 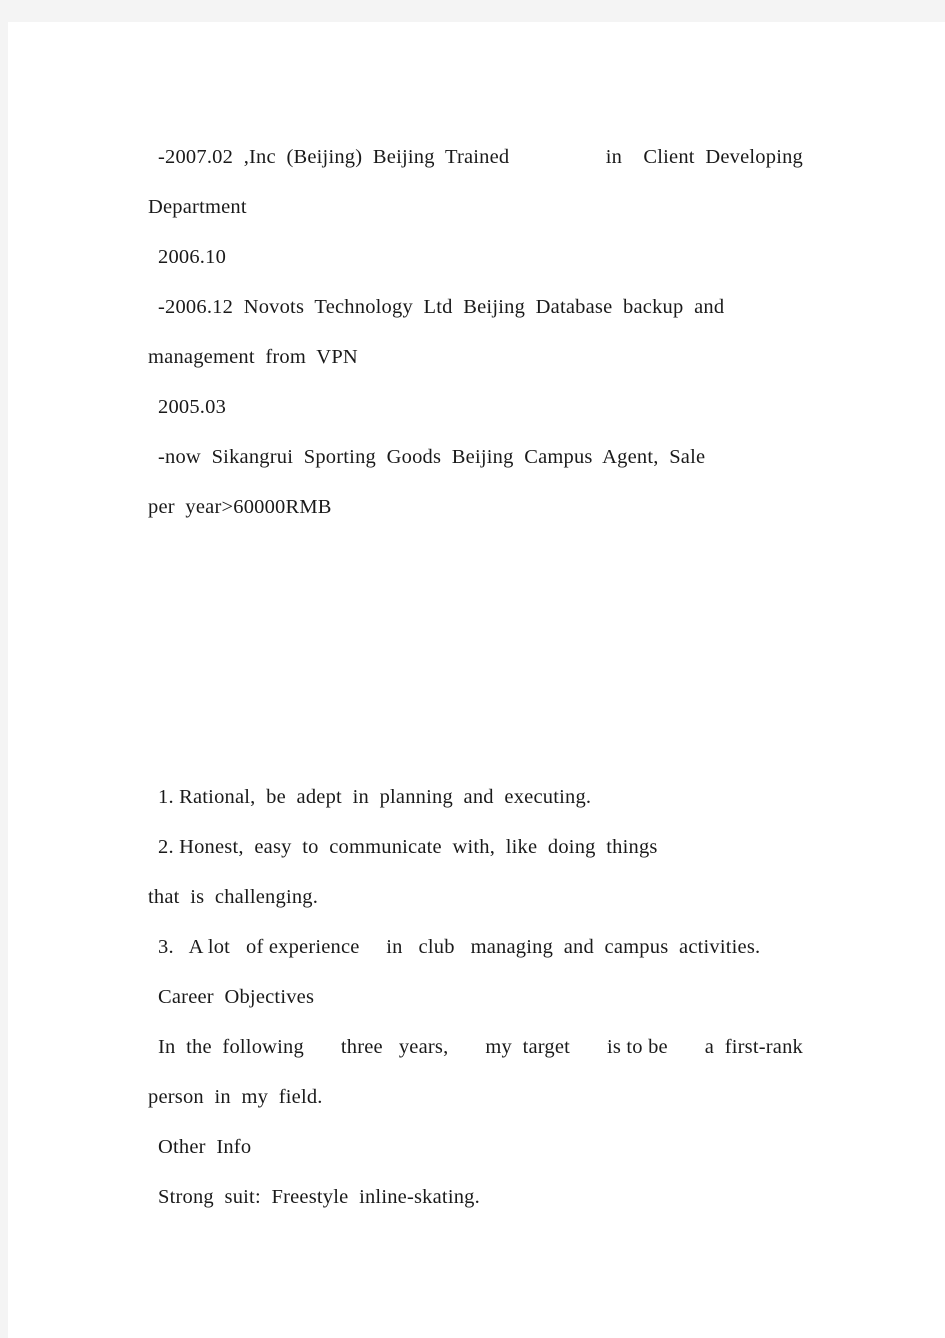 What do you see at coordinates (233, 897) in the screenshot?
I see `self-assessment-item-2-line-2: that is challenging.` at bounding box center [233, 897].